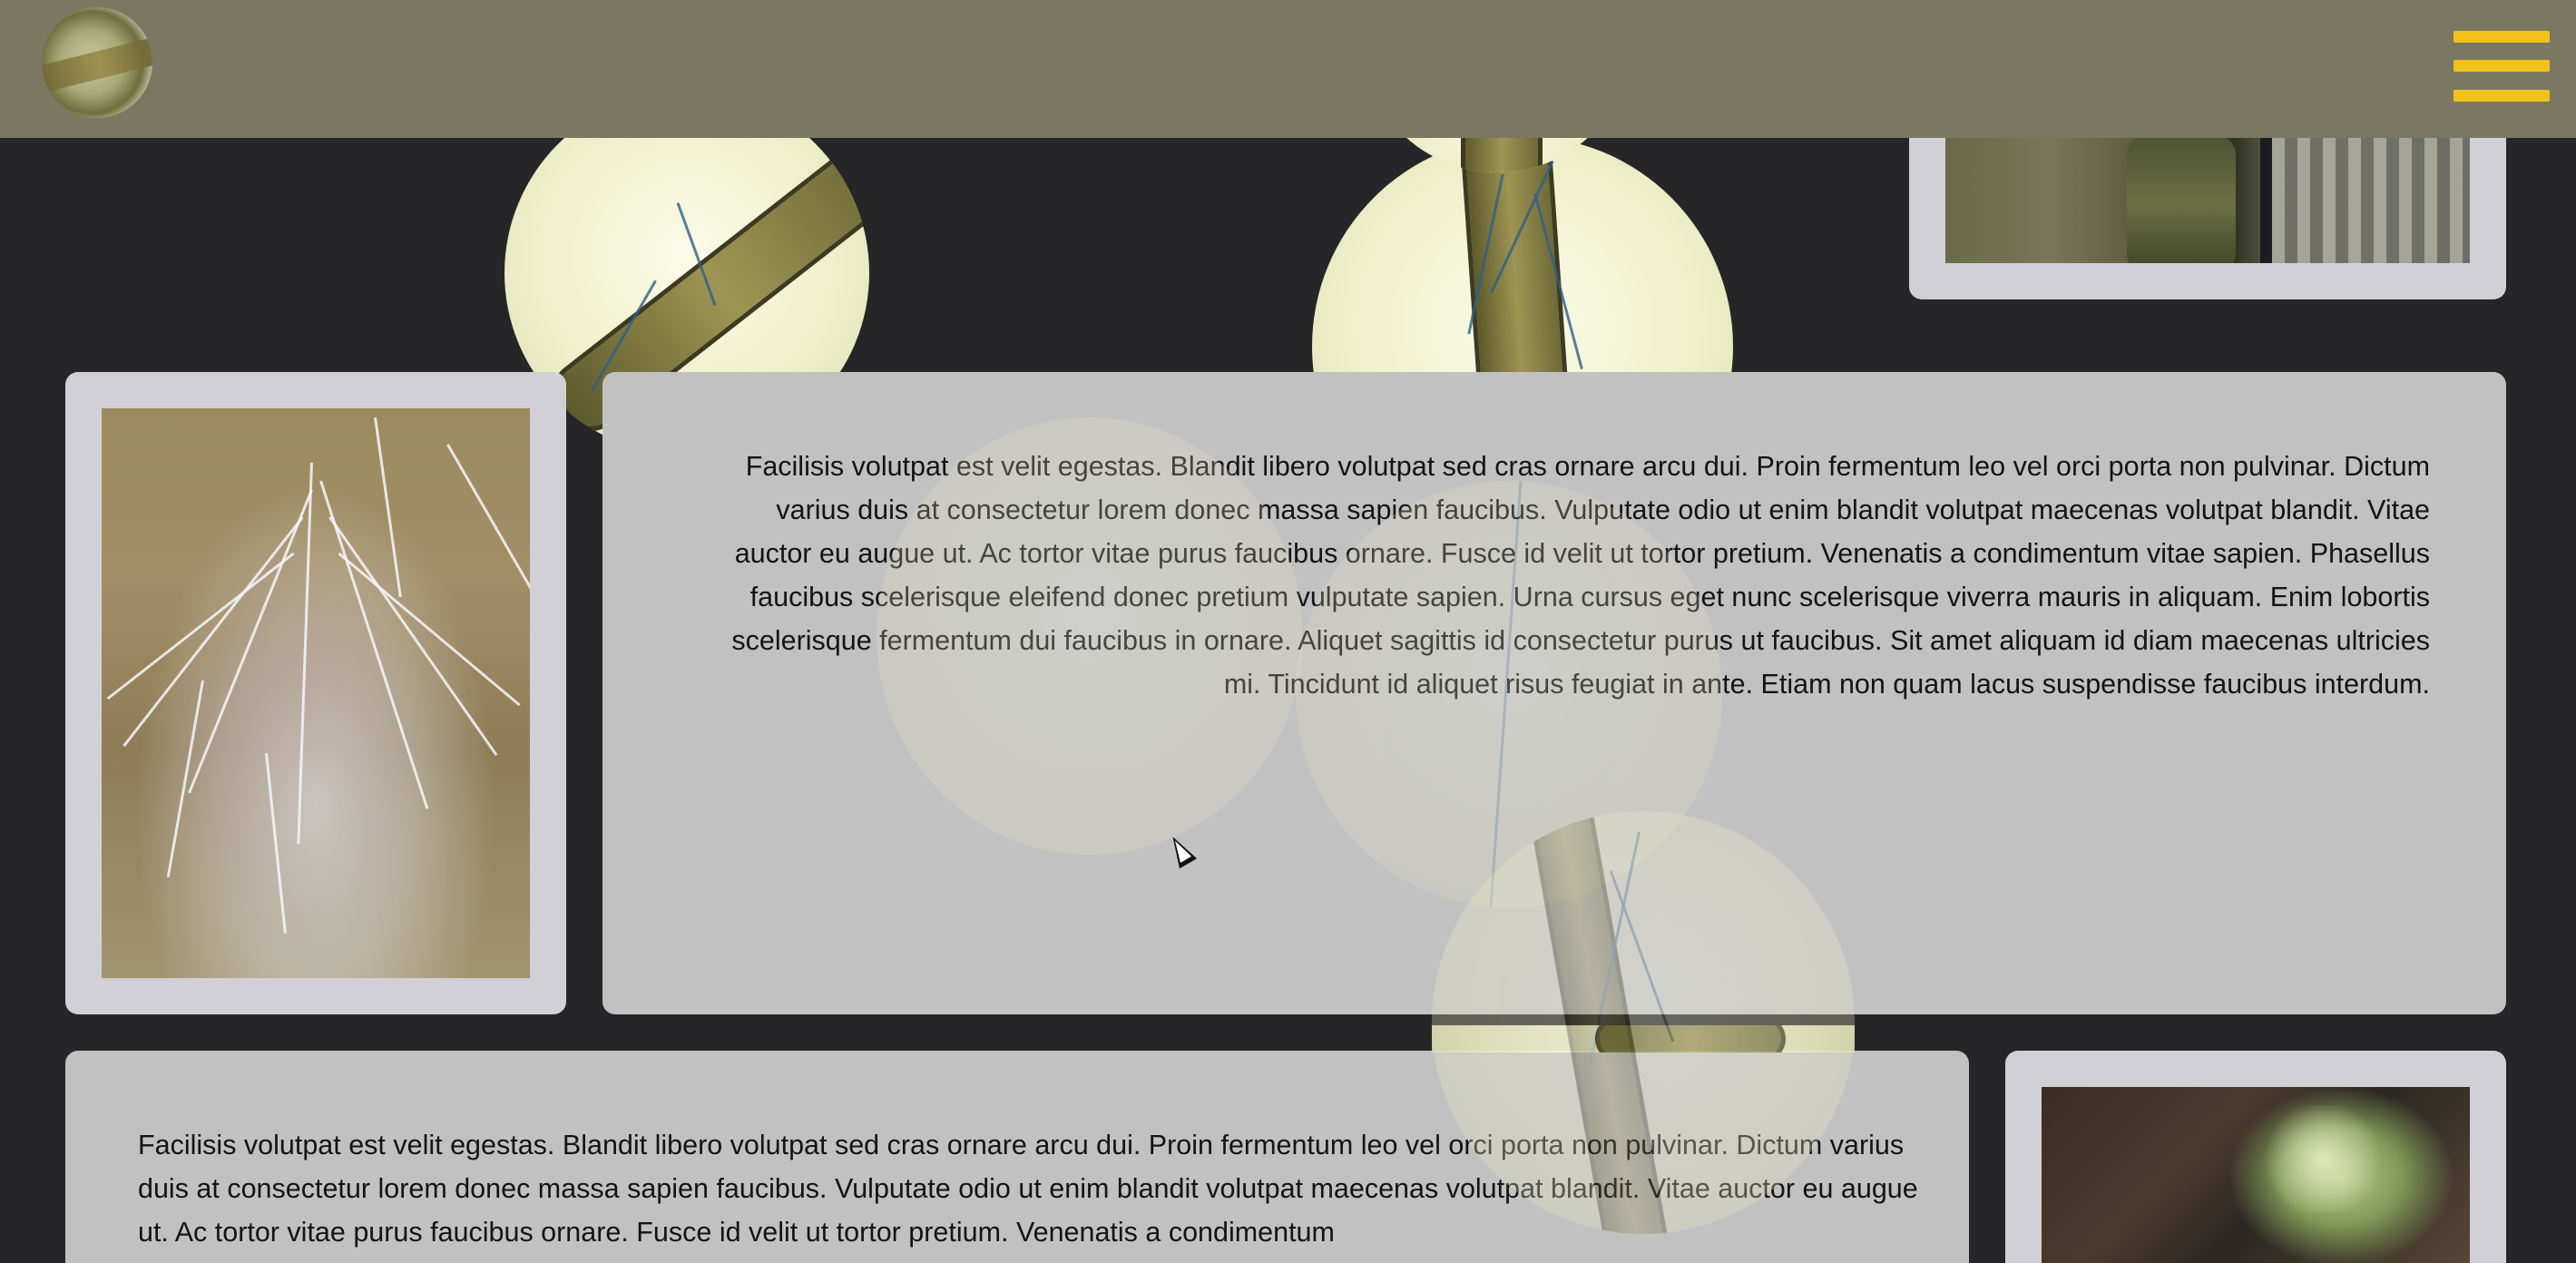  I want to click on photo-card-mycelium, so click(315, 693).